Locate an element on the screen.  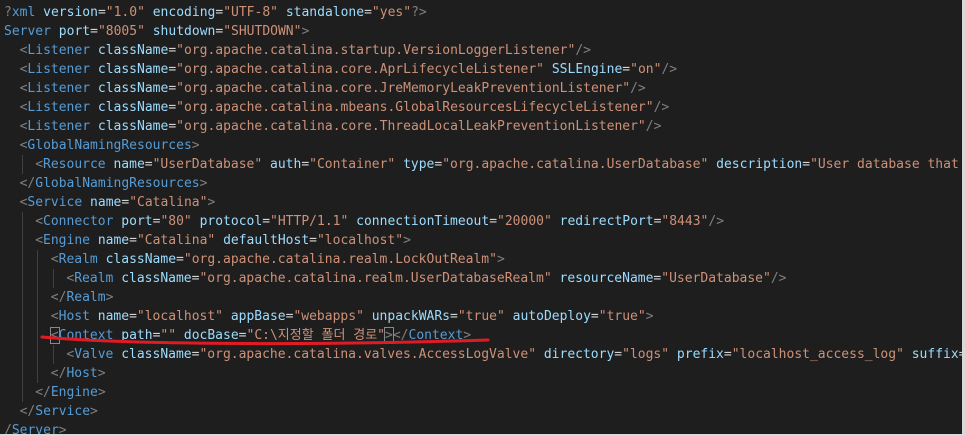
token-val: "8005" is located at coordinates (121, 31).